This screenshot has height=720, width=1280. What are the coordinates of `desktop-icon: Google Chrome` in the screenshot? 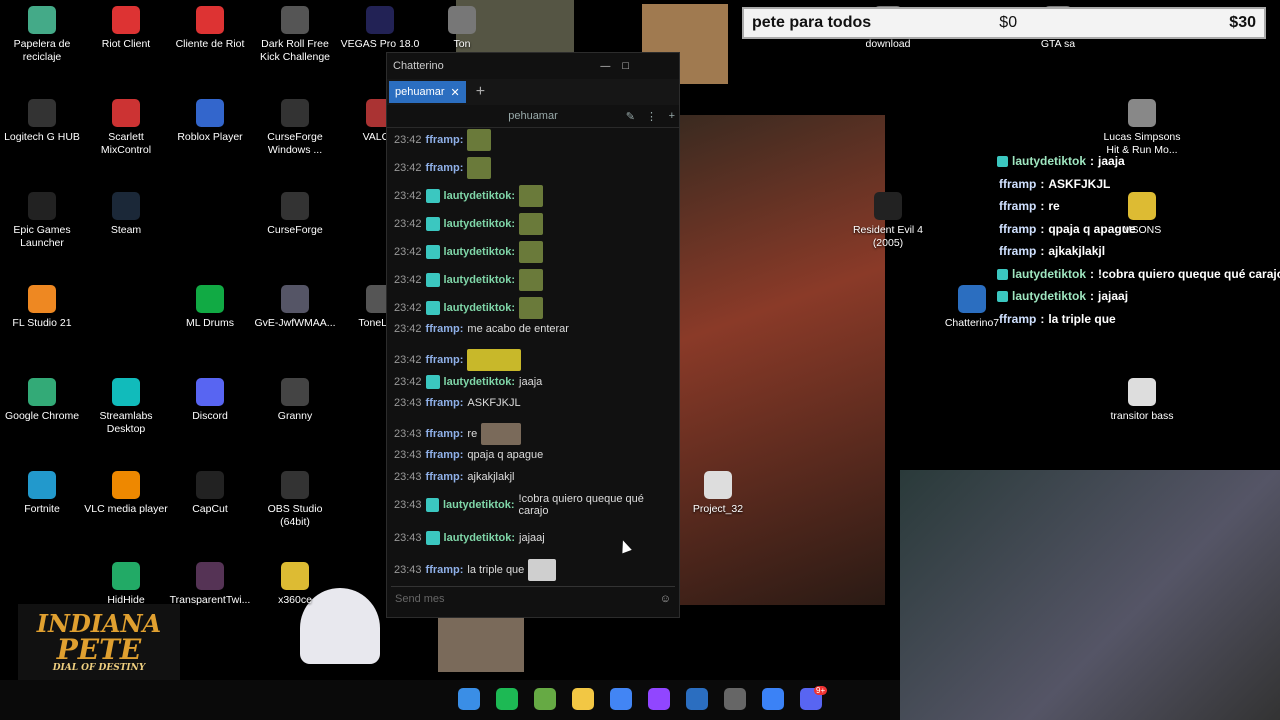 It's located at (42, 400).